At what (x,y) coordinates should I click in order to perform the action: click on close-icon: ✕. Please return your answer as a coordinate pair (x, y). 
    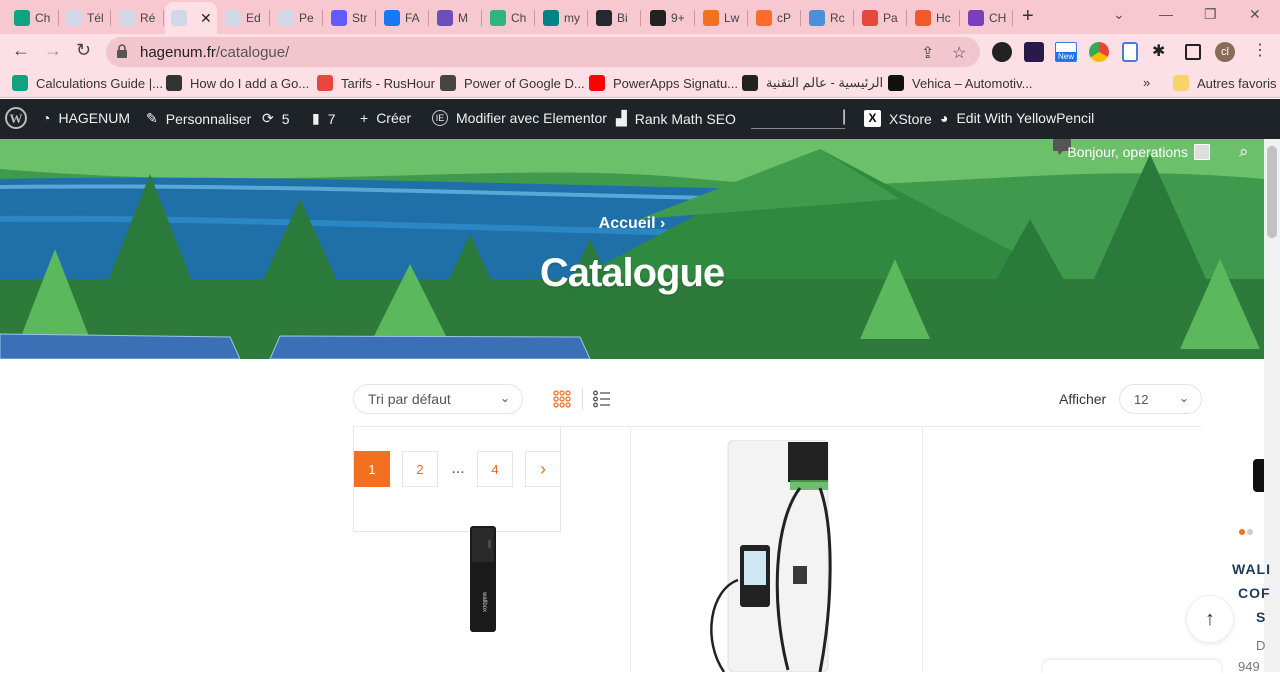
    Looking at the image, I should click on (206, 18).